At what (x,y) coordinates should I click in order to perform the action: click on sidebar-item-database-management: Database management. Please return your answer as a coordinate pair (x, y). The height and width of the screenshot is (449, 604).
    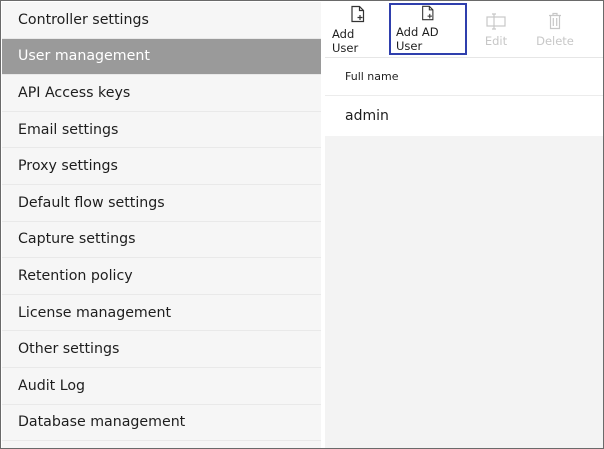
    Looking at the image, I should click on (161, 423).